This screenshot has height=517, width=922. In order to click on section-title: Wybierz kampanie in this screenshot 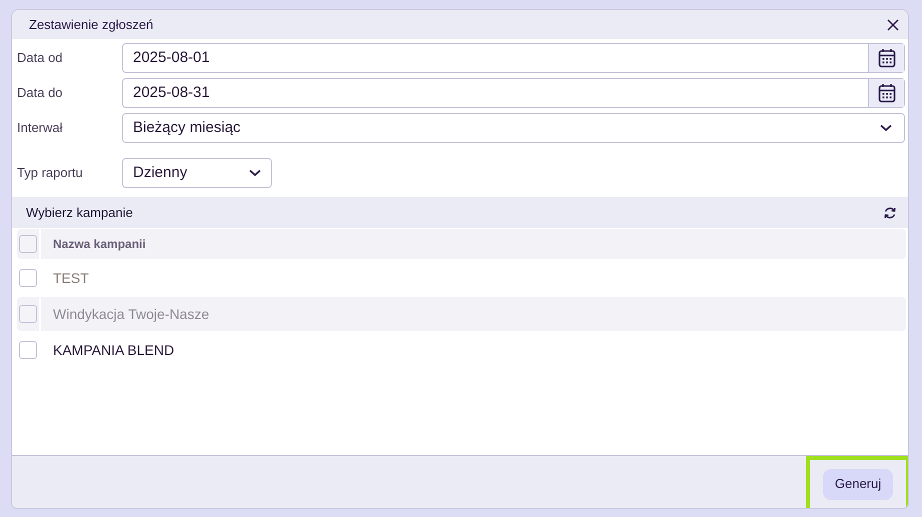, I will do `click(79, 213)`.